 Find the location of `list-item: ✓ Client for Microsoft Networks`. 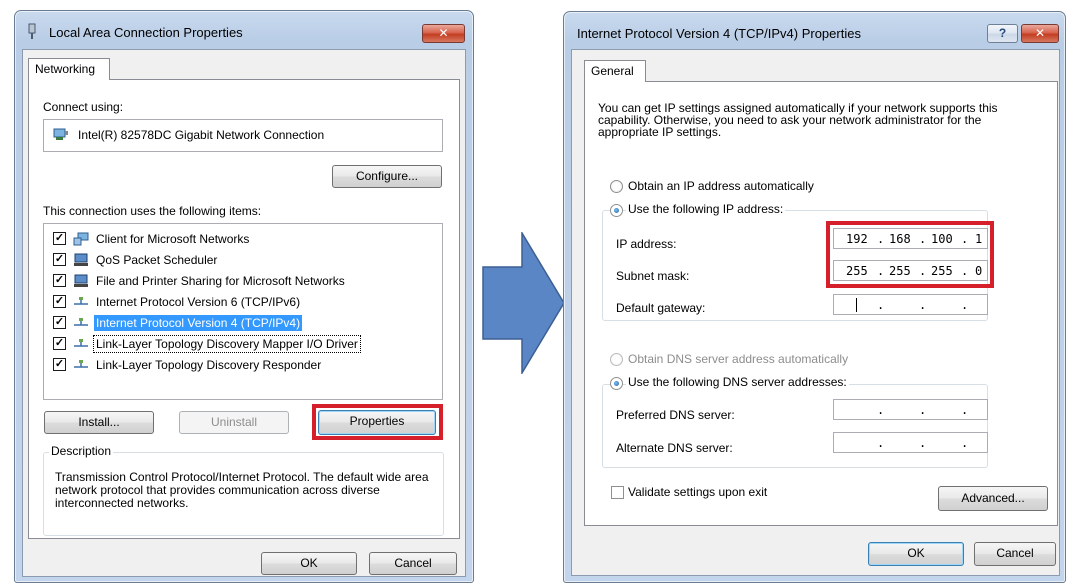

list-item: ✓ Client for Microsoft Networks is located at coordinates (243, 239).